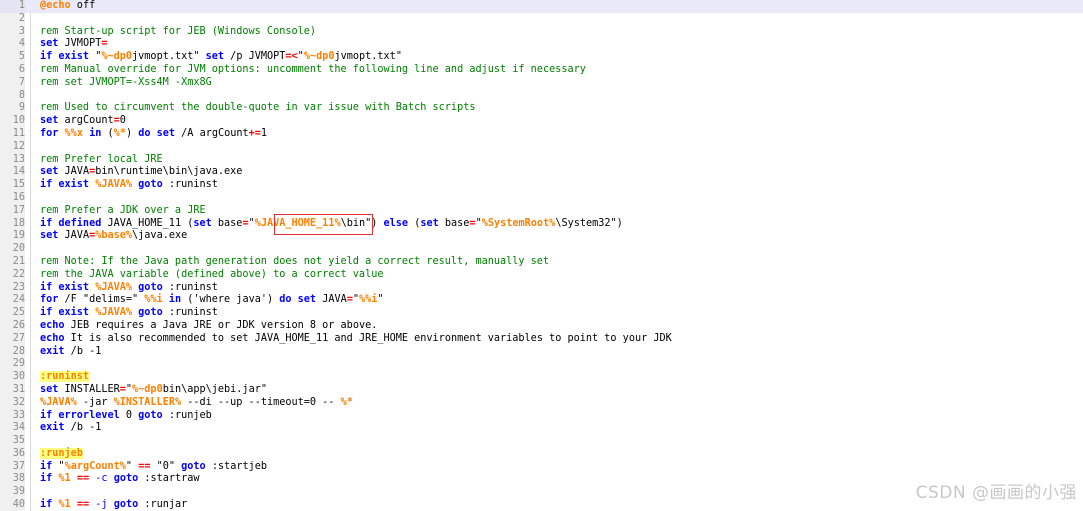 The image size is (1083, 511). Describe the element at coordinates (541, 198) in the screenshot. I see `code-line: 16` at that location.